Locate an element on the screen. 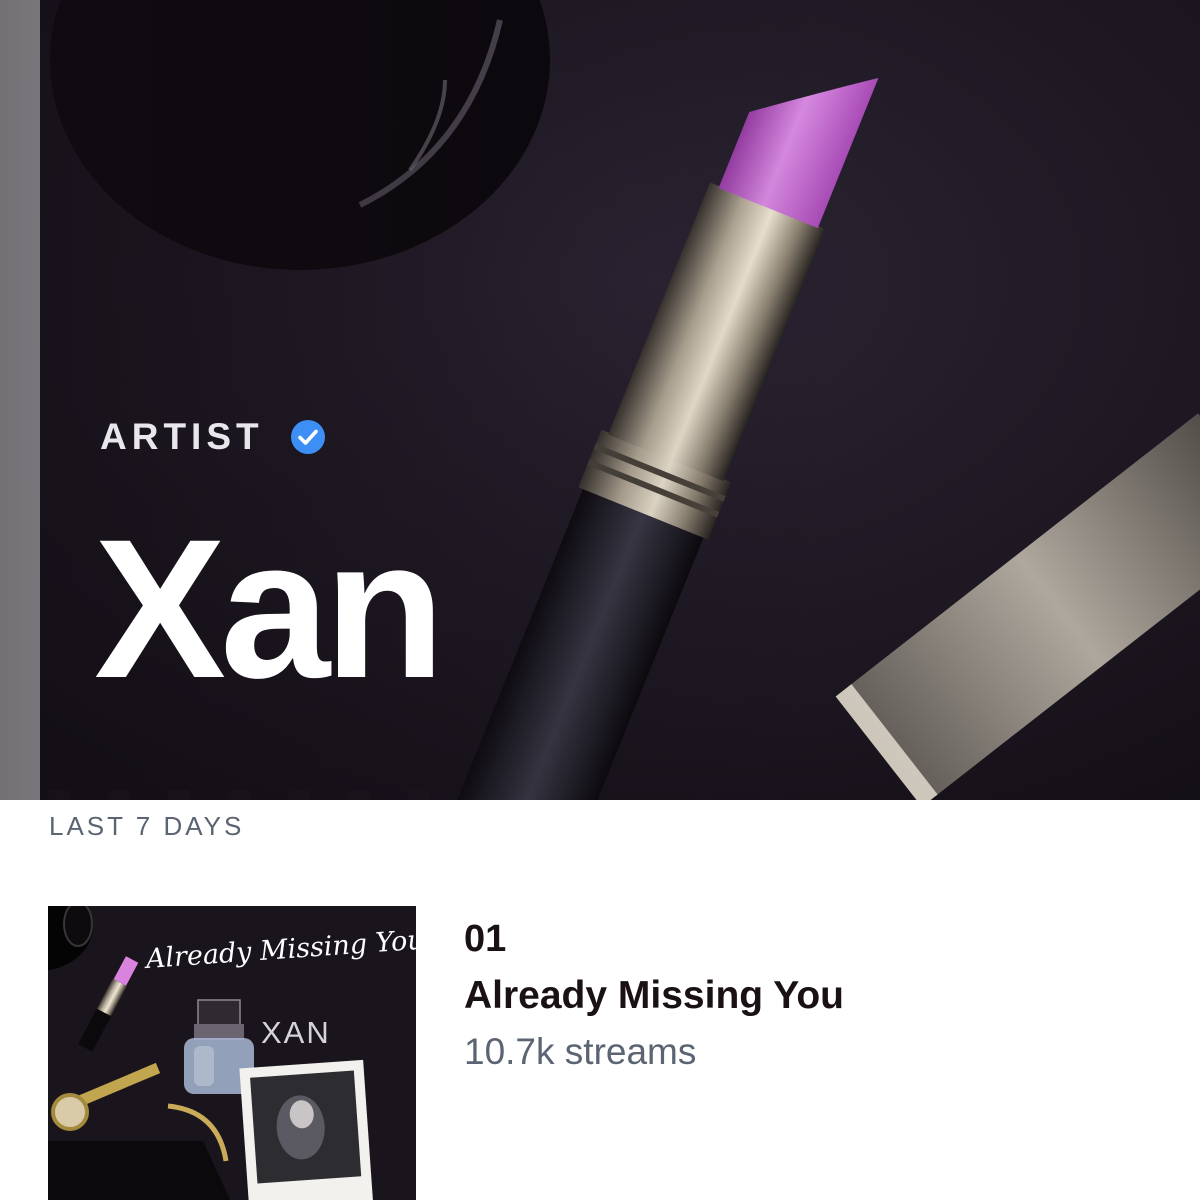 Image resolution: width=1200 pixels, height=1200 pixels. period-label: LAST 7 DAYS is located at coordinates (147, 826).